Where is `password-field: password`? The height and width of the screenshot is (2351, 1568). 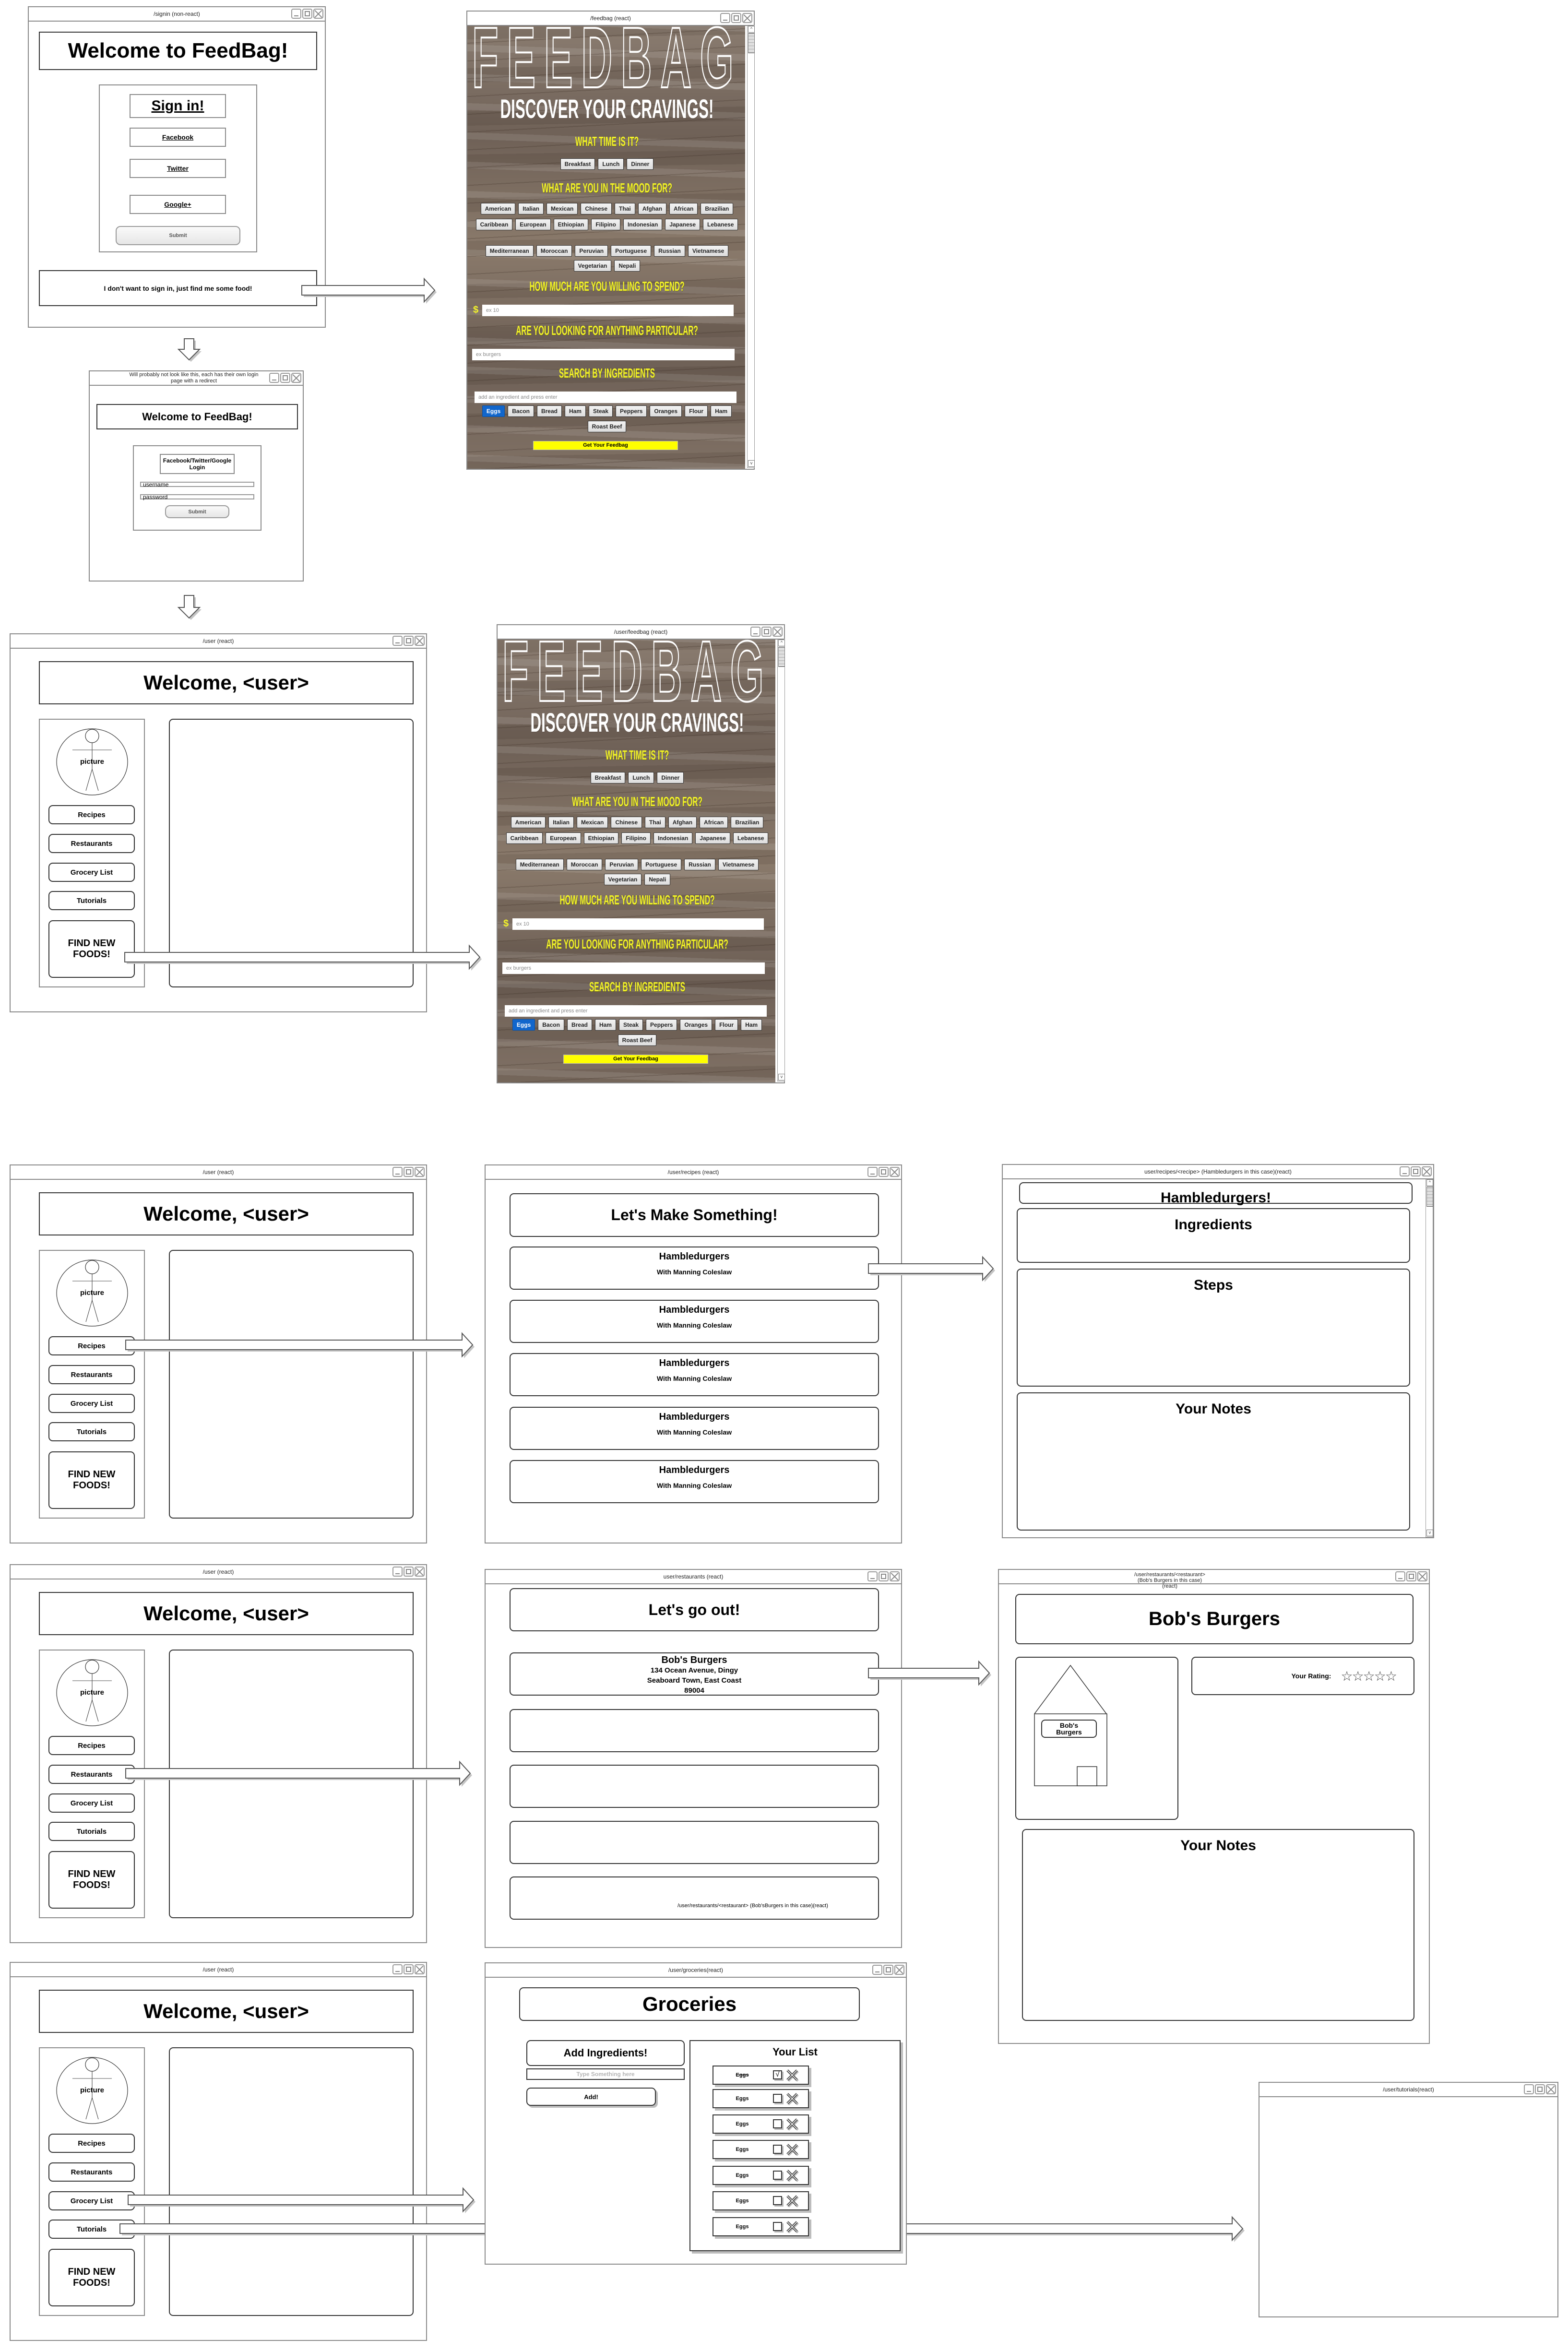 password-field: password is located at coordinates (197, 497).